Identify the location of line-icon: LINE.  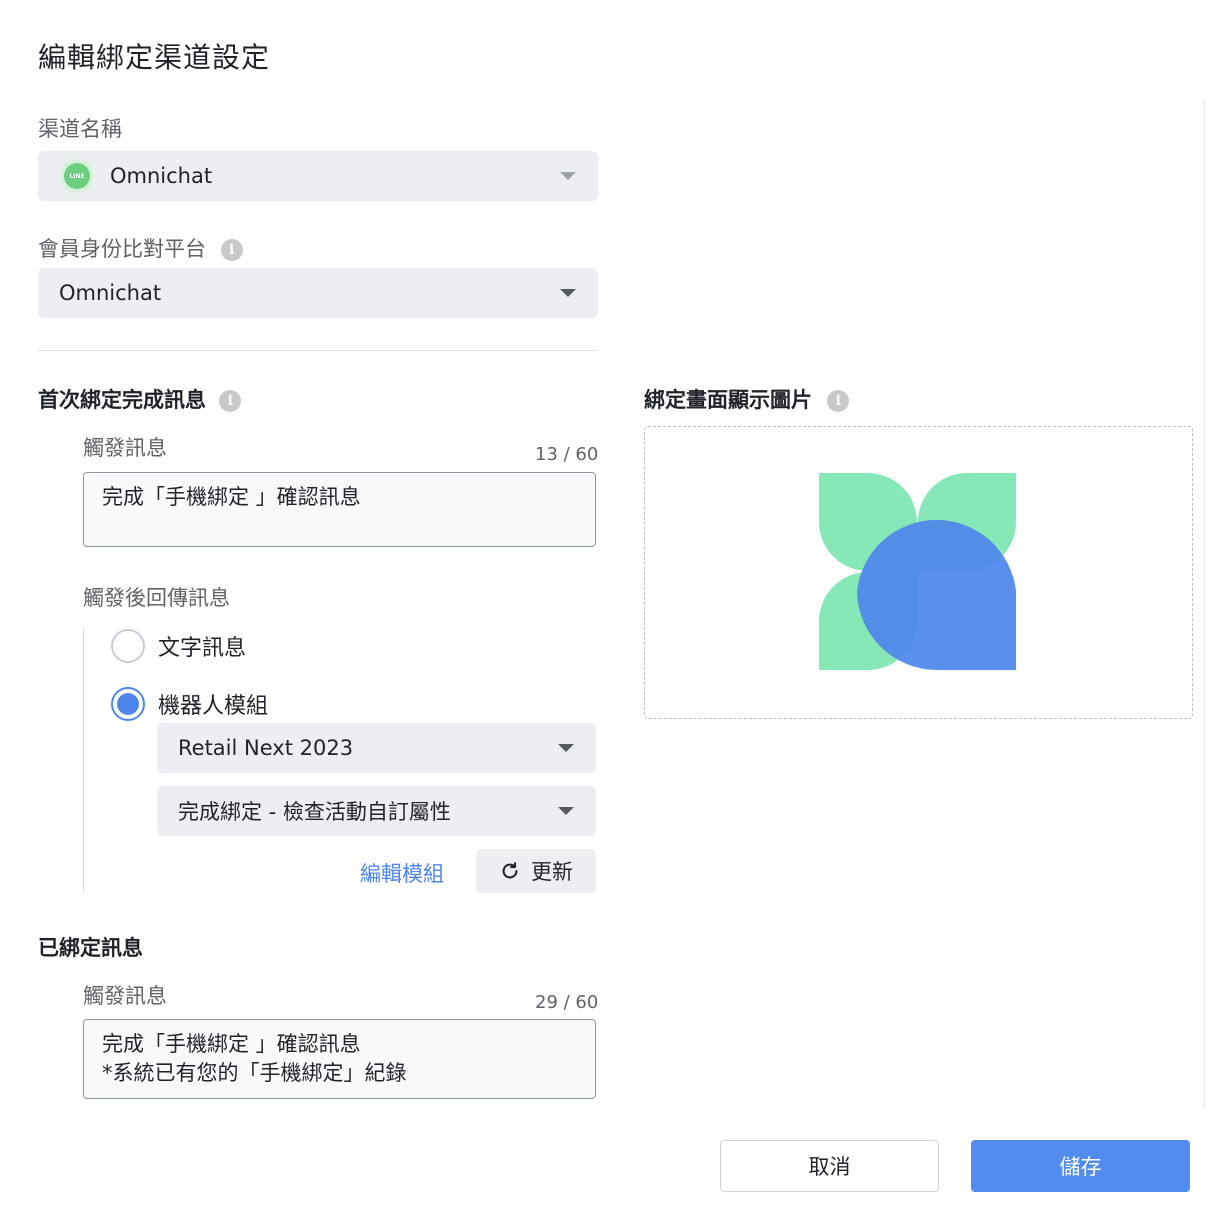
(77, 176).